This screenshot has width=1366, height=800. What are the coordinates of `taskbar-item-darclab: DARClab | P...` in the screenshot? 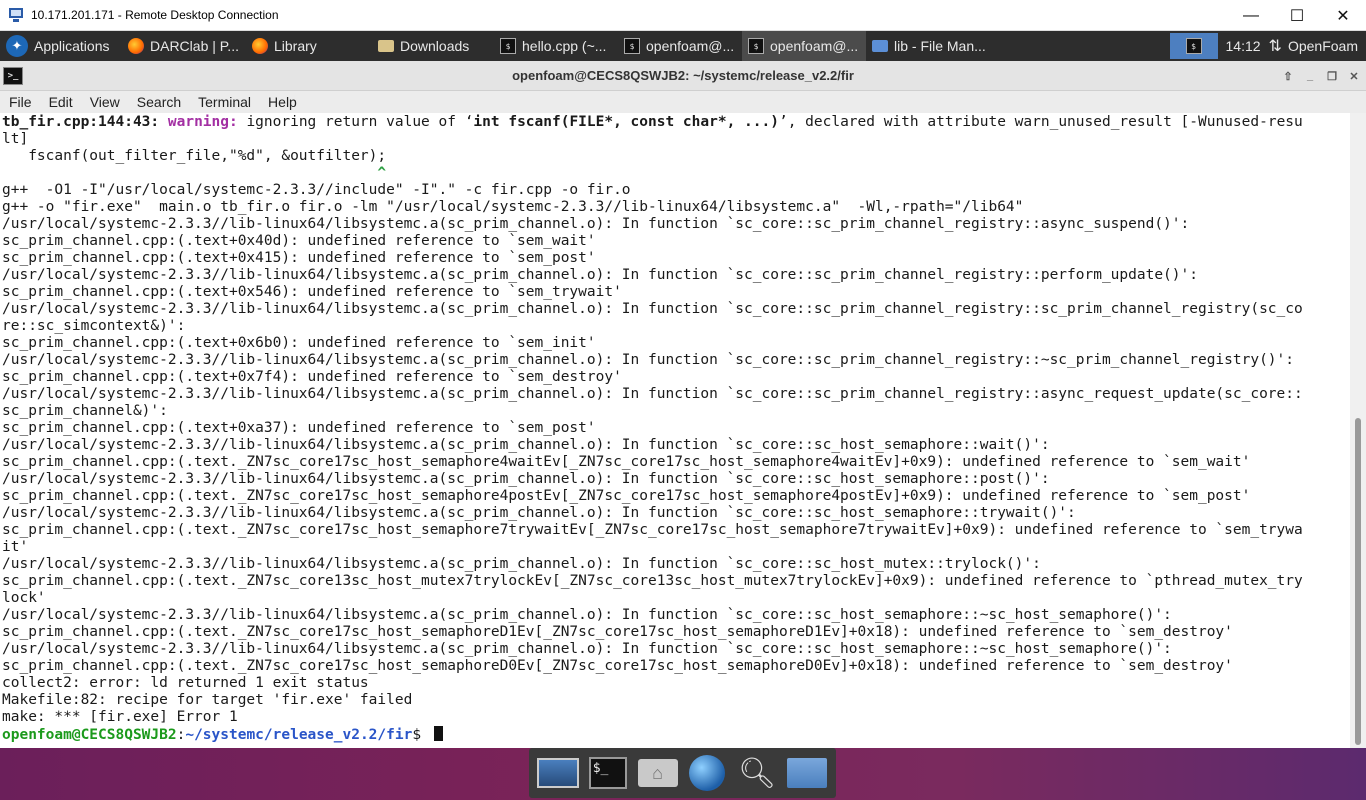 It's located at (184, 46).